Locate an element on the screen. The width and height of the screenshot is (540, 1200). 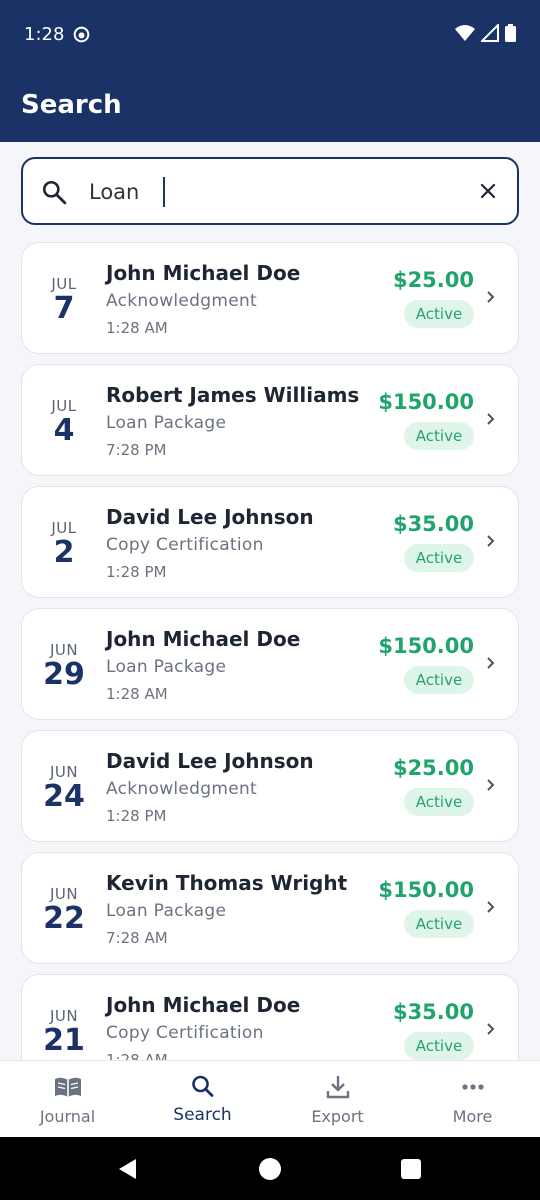
entry-day: 4 is located at coordinates (64, 430).